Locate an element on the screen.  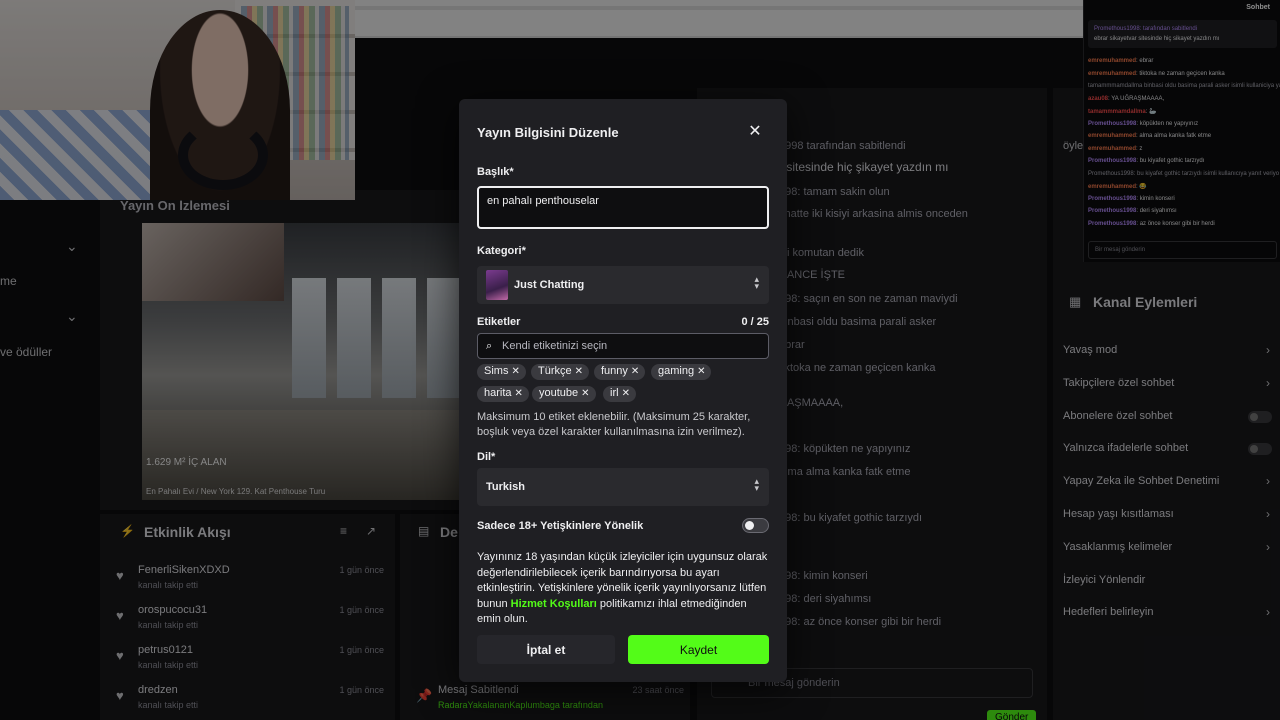
tag-label: Türkçe is located at coordinates (555, 371).